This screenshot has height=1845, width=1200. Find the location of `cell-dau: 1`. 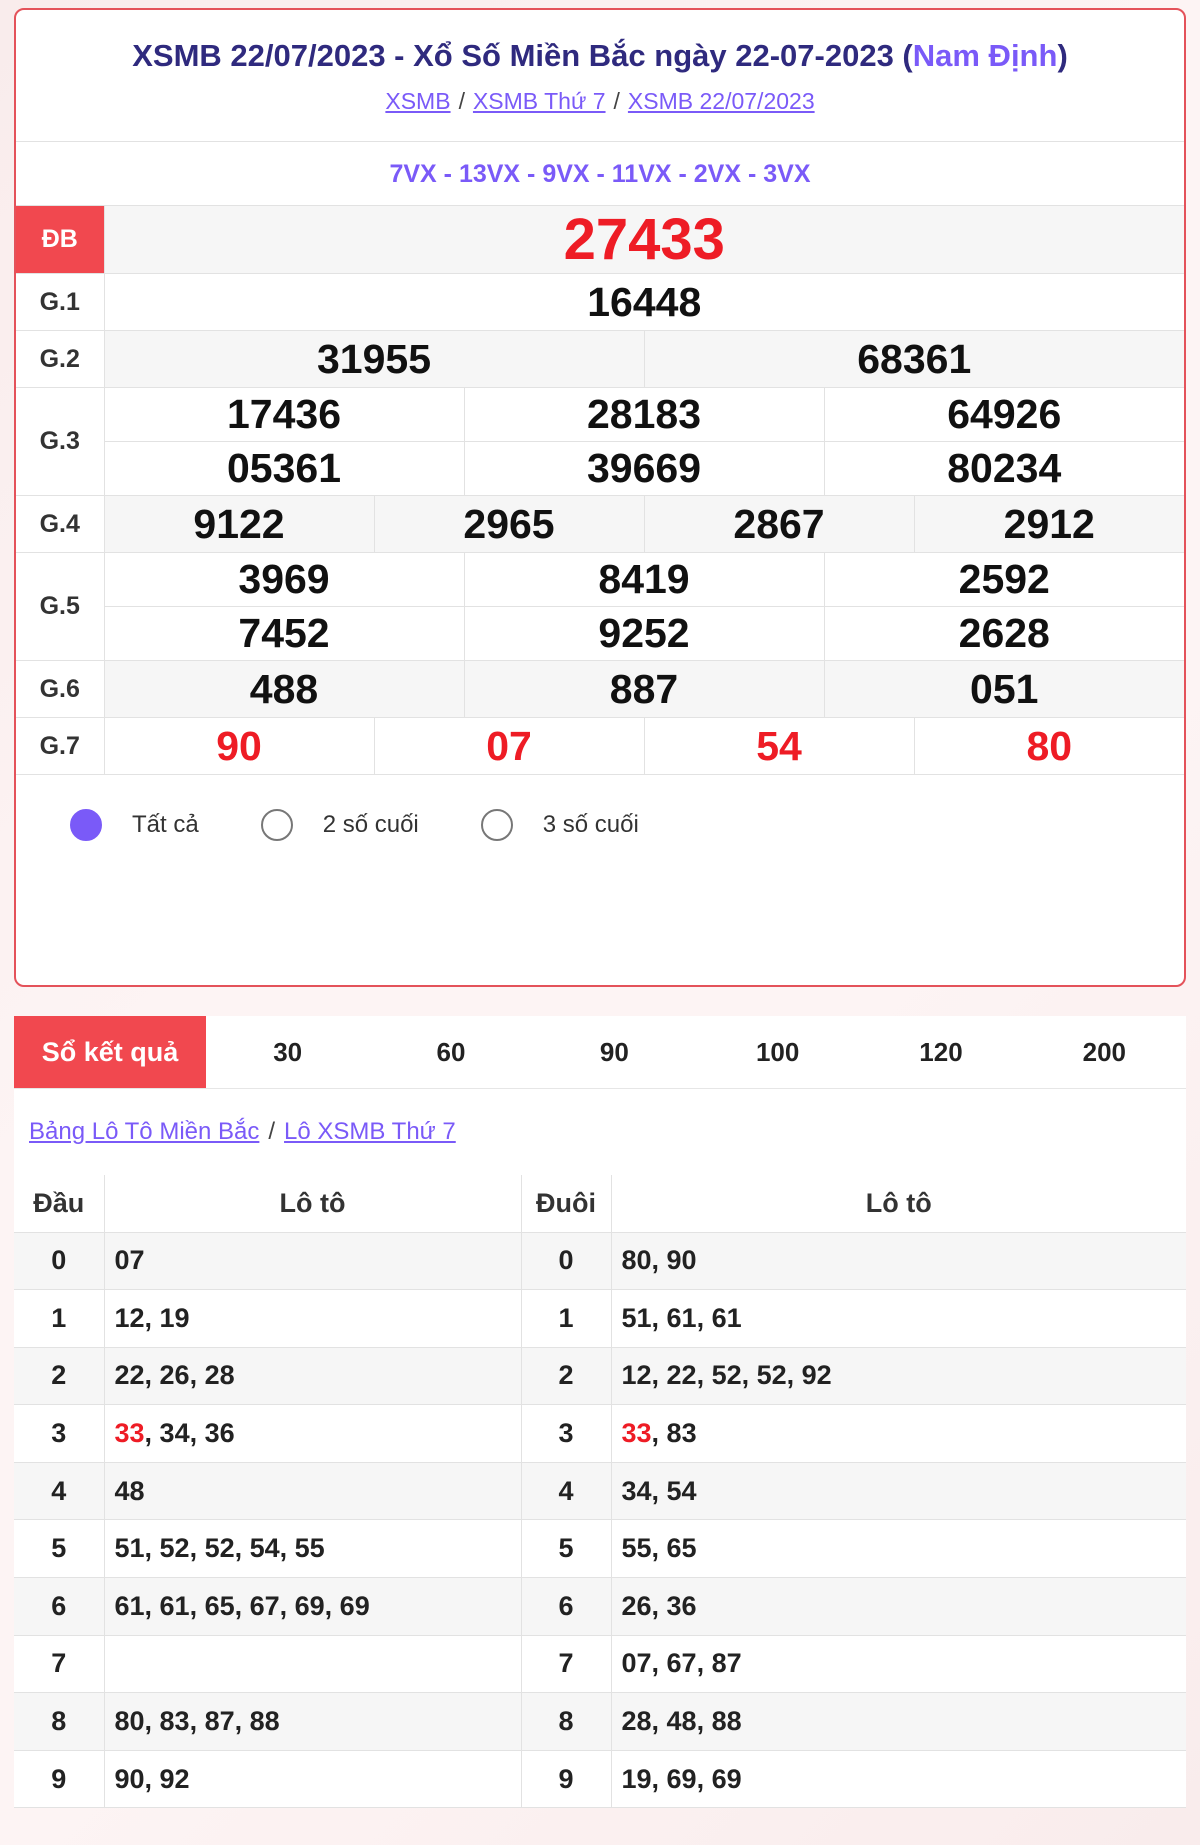

cell-dau: 1 is located at coordinates (59, 1318).